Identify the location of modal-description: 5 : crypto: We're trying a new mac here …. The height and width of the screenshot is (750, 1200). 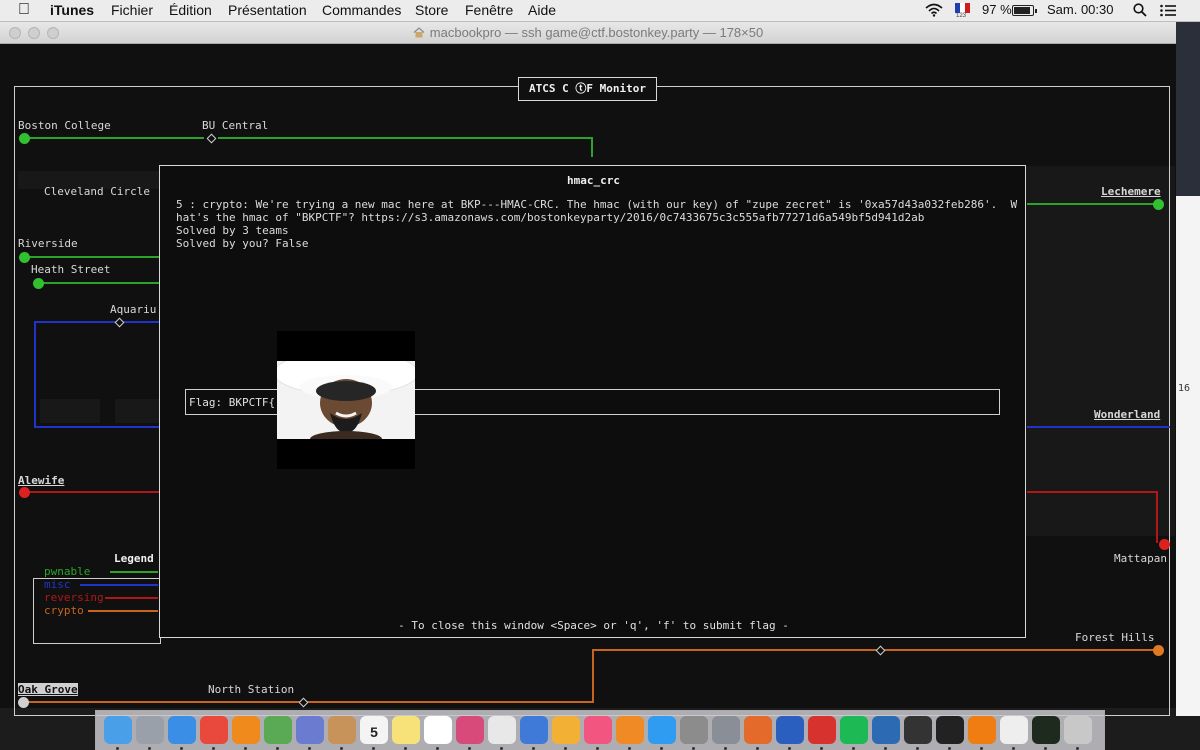
(597, 224).